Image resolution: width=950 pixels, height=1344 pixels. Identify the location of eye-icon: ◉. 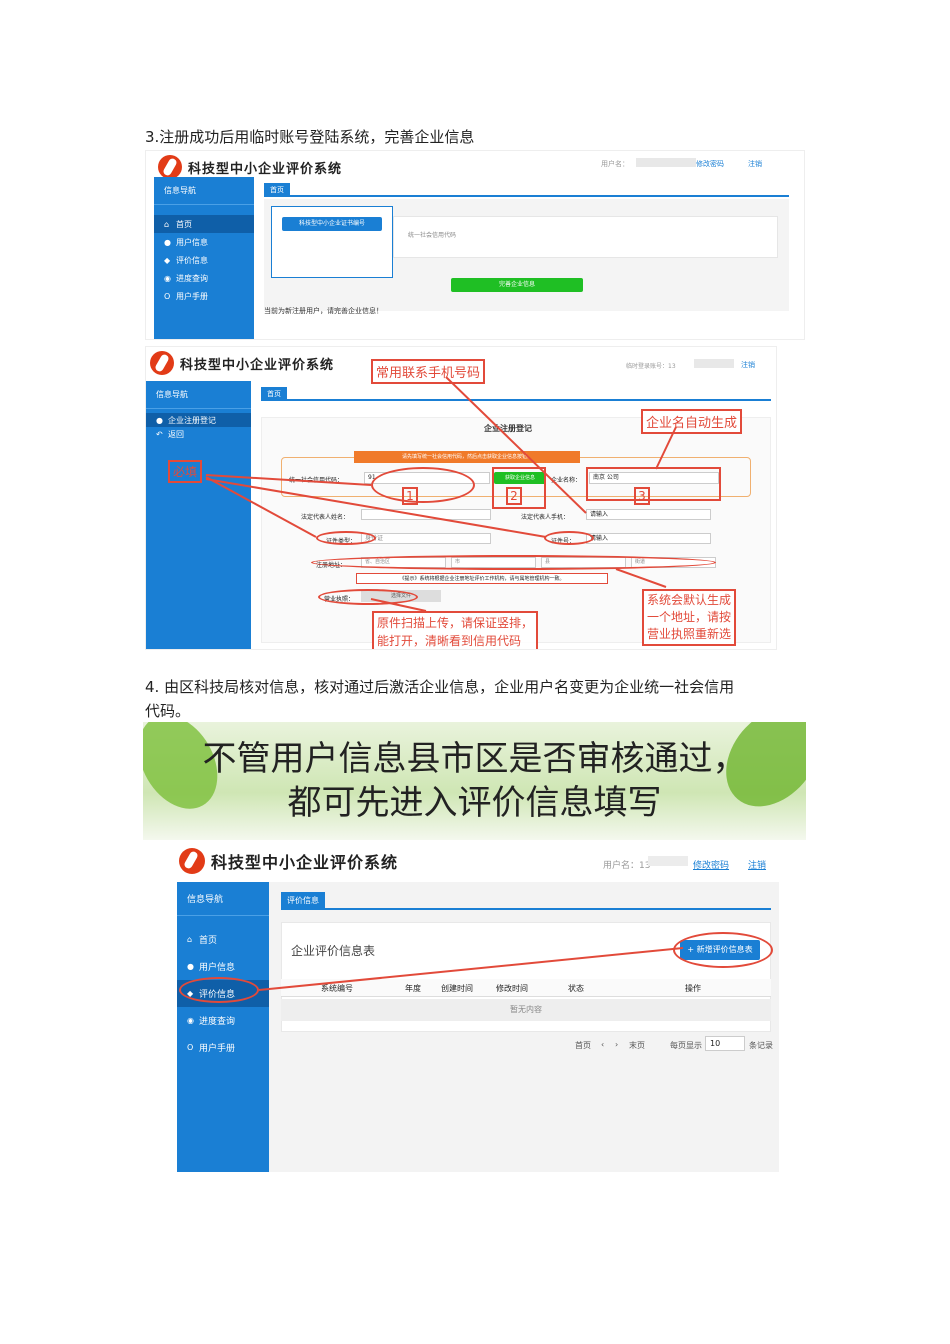
(167, 278).